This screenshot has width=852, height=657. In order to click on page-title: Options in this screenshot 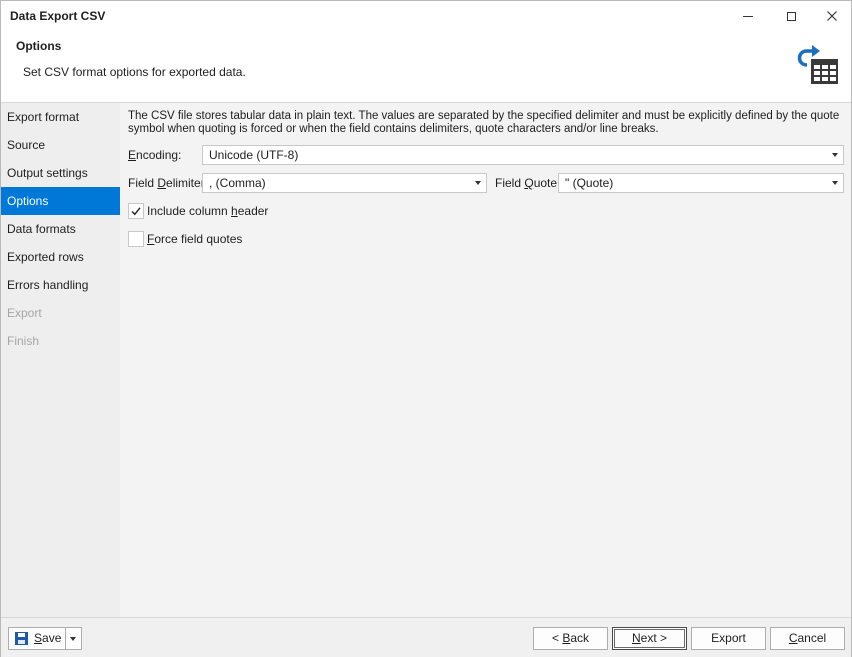, I will do `click(39, 46)`.